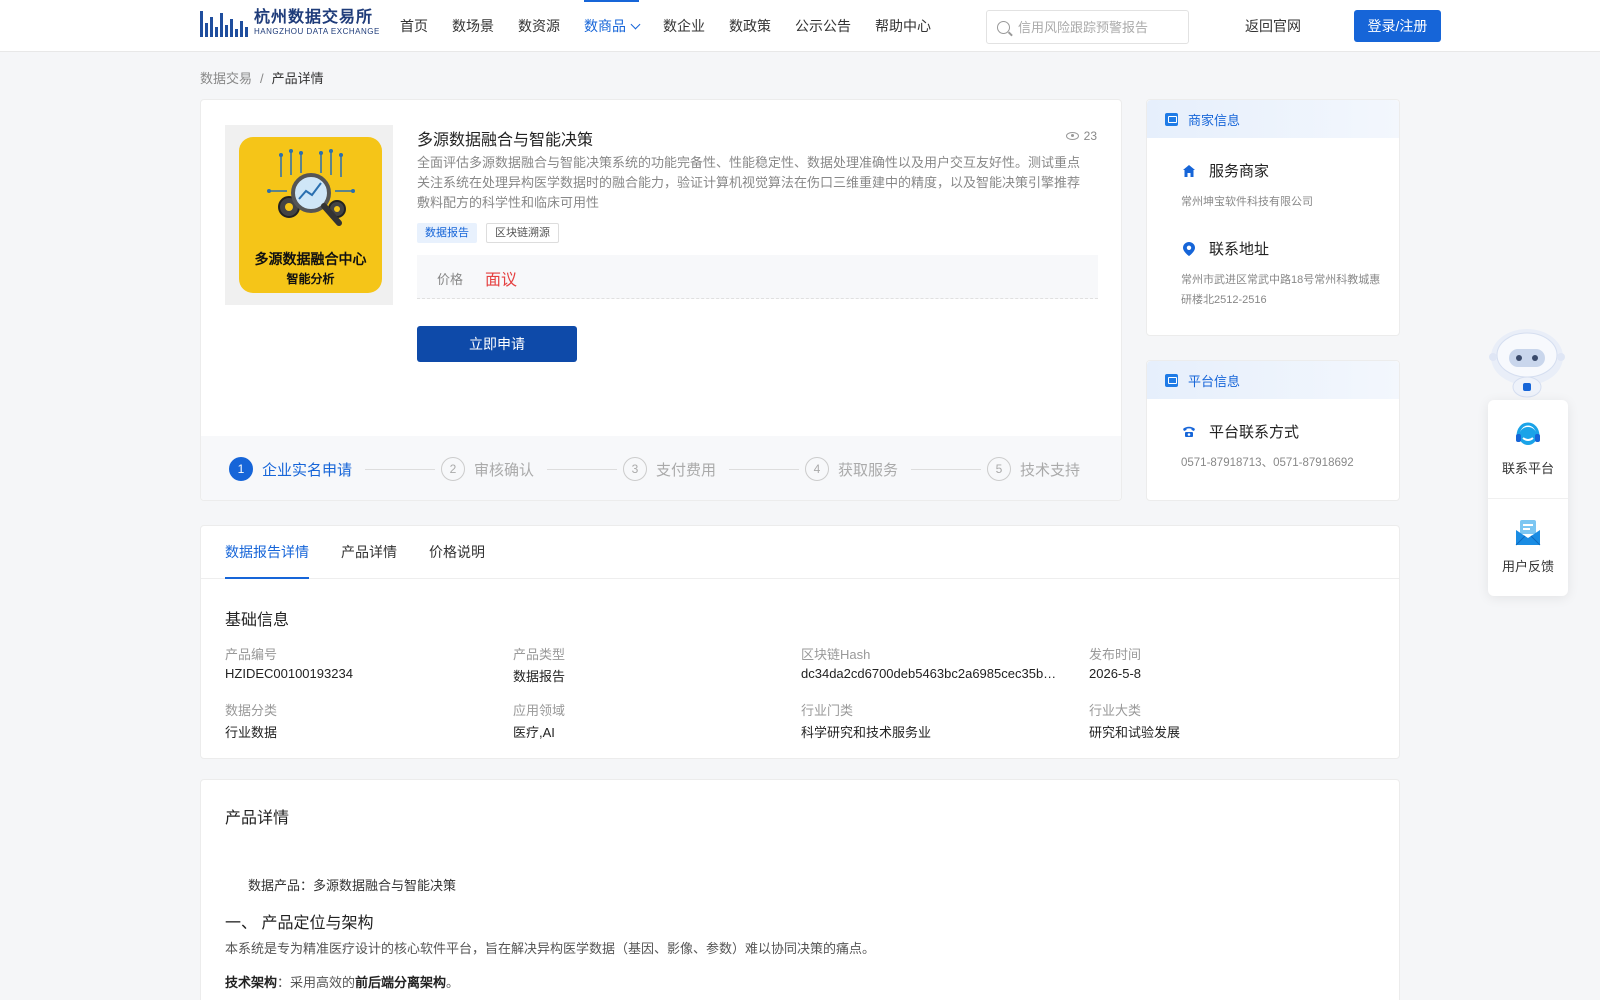 This screenshot has width=1600, height=1000. What do you see at coordinates (1528, 546) in the screenshot?
I see `user-feedback-button: 用户反馈` at bounding box center [1528, 546].